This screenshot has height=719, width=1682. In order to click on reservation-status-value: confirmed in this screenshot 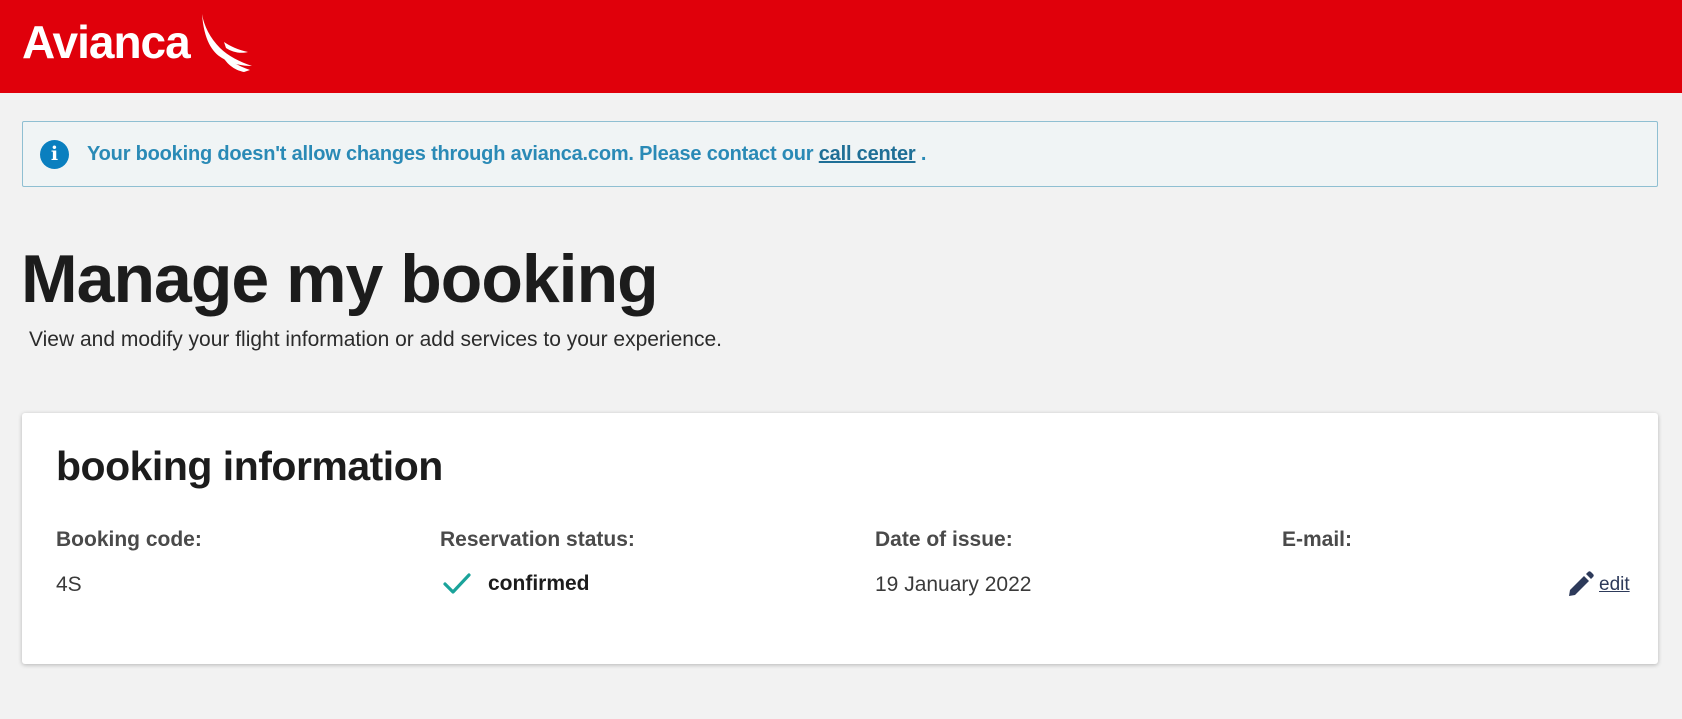, I will do `click(539, 583)`.